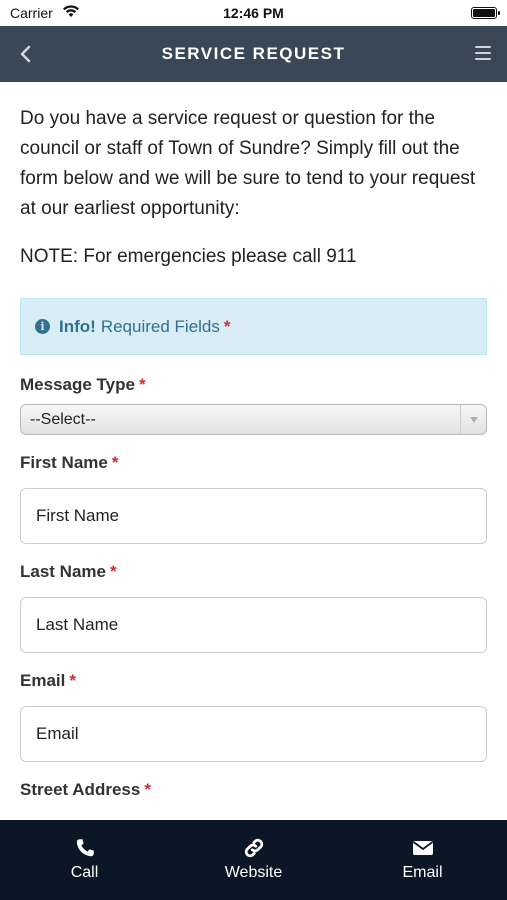  I want to click on battery-icon, so click(485, 13).